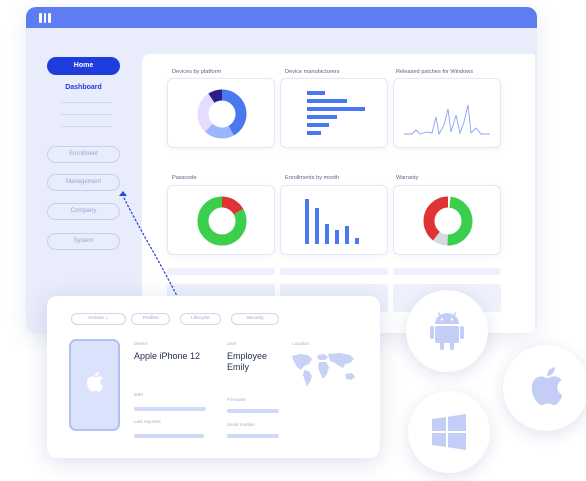 The image size is (586, 481). I want to click on android-platform-badge, so click(447, 331).